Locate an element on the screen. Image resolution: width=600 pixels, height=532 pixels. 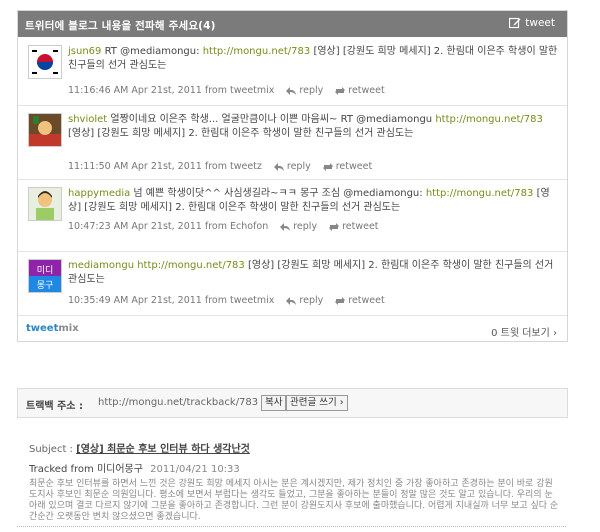
subject-label: Subject : is located at coordinates (51, 449).